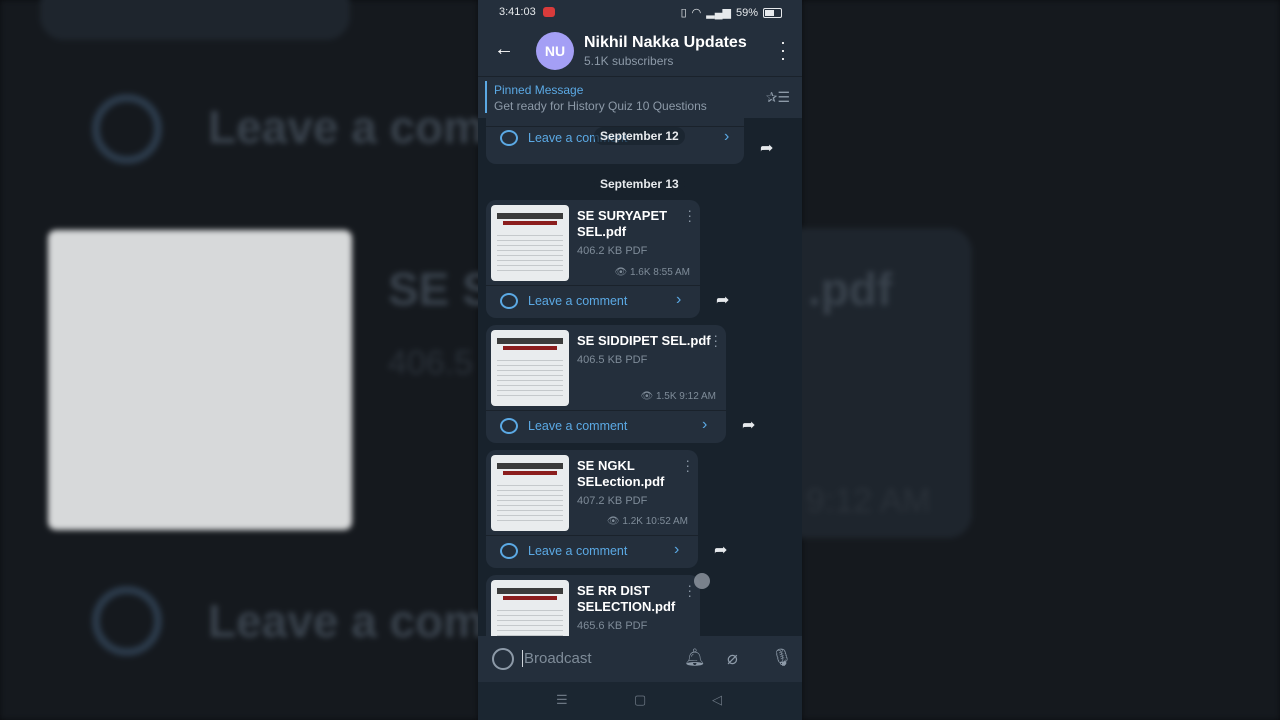 The width and height of the screenshot is (1280, 720). What do you see at coordinates (695, 658) in the screenshot?
I see `bell-icon: 🔔︎` at bounding box center [695, 658].